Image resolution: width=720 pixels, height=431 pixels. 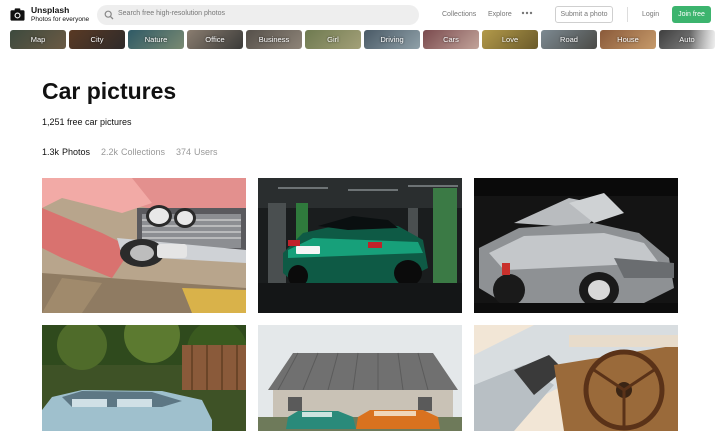 I want to click on brand-tagline: Photos for everyone, so click(x=60, y=19).